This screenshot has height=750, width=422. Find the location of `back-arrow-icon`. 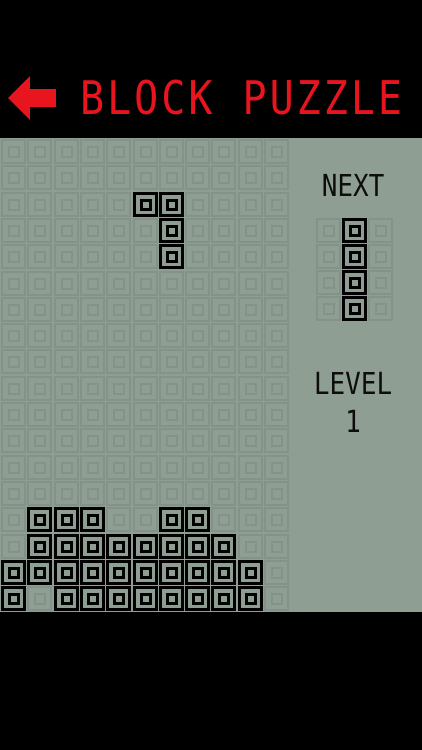

back-arrow-icon is located at coordinates (34, 98).